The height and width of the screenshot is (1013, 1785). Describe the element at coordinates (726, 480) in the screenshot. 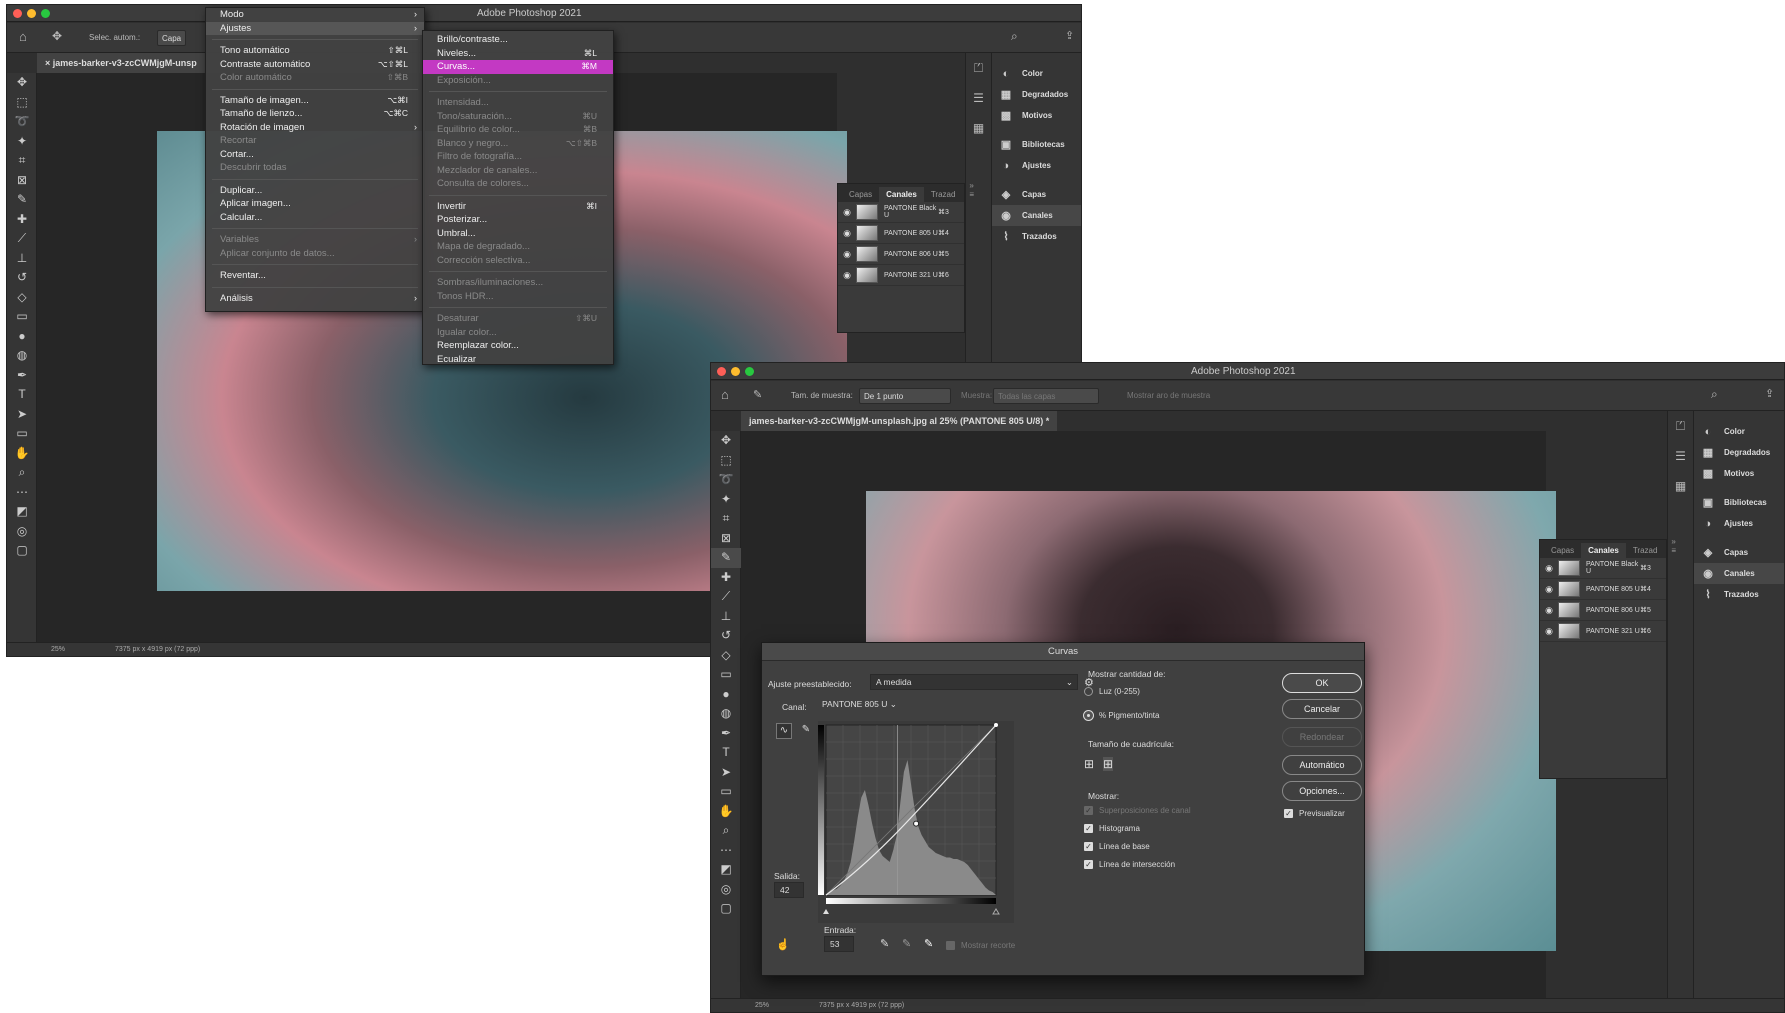

I see `lasso-tool-icon: ➰` at that location.